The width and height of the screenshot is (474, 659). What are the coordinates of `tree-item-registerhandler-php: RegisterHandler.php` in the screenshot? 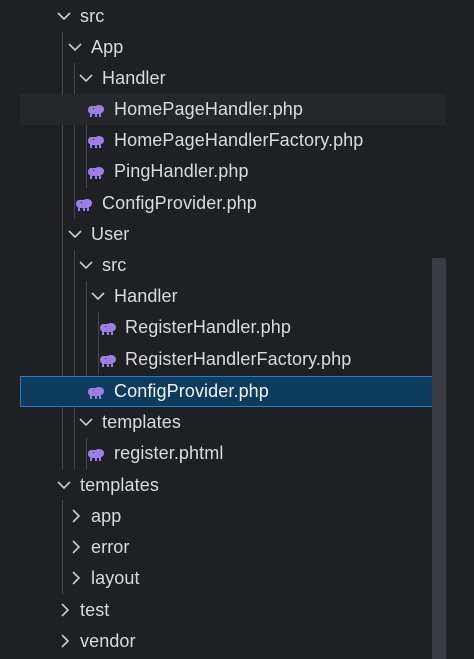 It's located at (233, 327).